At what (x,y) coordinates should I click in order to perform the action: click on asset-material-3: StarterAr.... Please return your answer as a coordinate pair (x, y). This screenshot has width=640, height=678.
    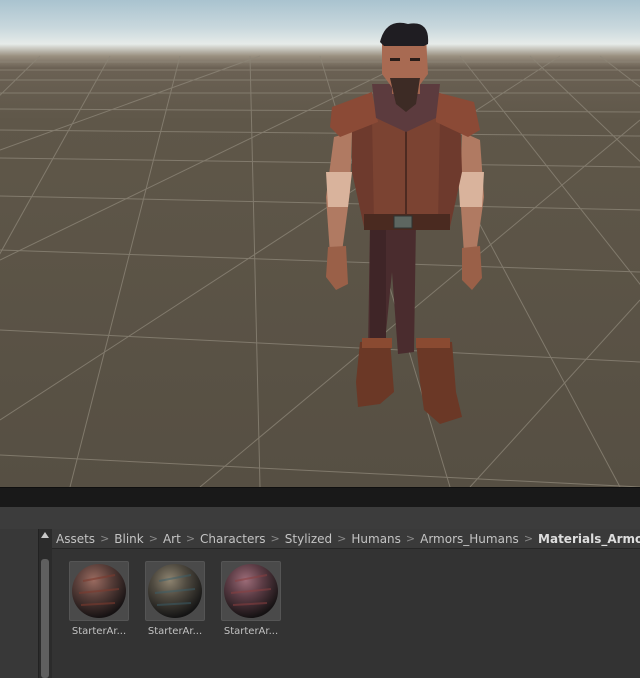
    Looking at the image, I should click on (251, 599).